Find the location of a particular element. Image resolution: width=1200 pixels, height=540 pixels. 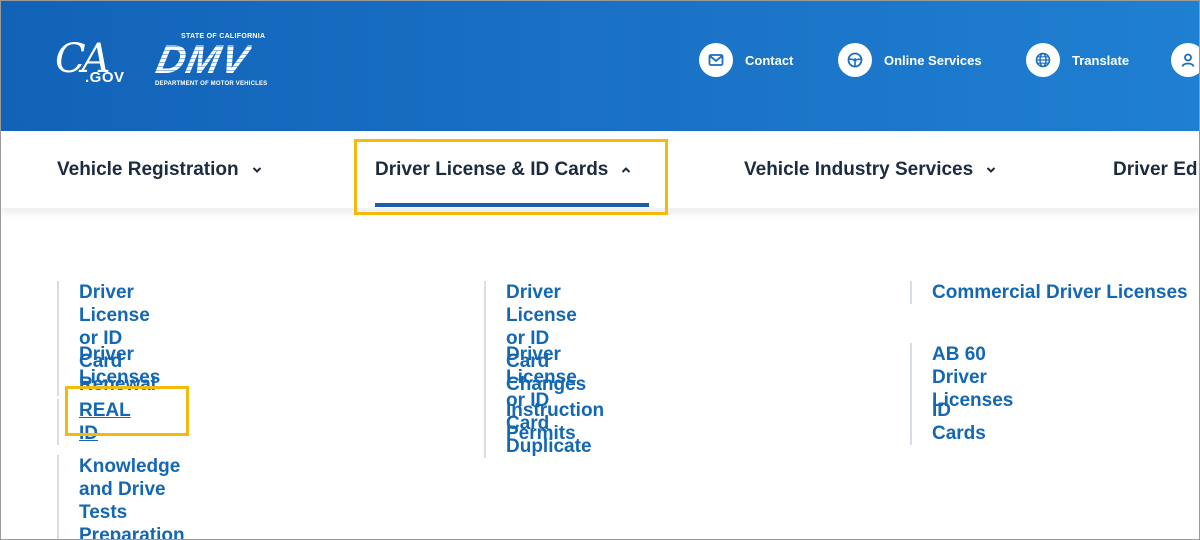

link-label-line-1: Knowledge and Drive Tests is located at coordinates (130, 489).